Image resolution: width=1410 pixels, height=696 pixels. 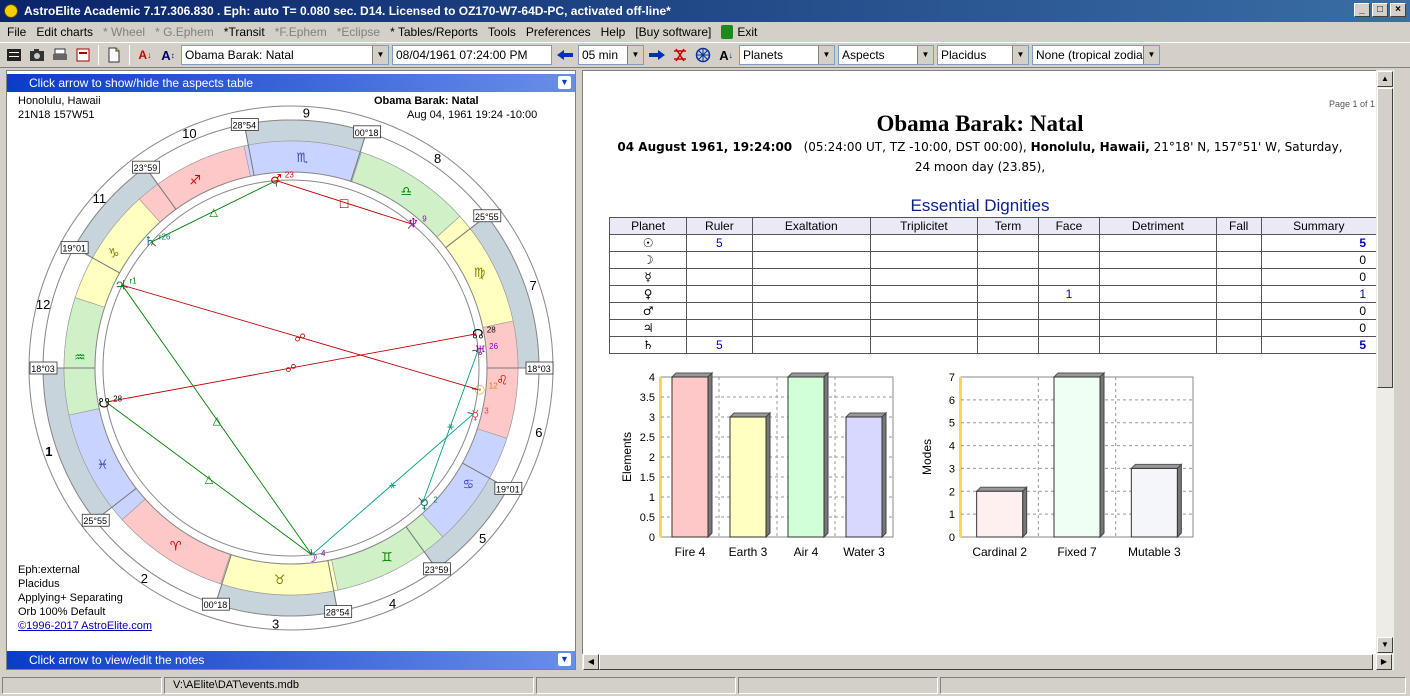 What do you see at coordinates (1380, 10) in the screenshot?
I see `maximize-button: □` at bounding box center [1380, 10].